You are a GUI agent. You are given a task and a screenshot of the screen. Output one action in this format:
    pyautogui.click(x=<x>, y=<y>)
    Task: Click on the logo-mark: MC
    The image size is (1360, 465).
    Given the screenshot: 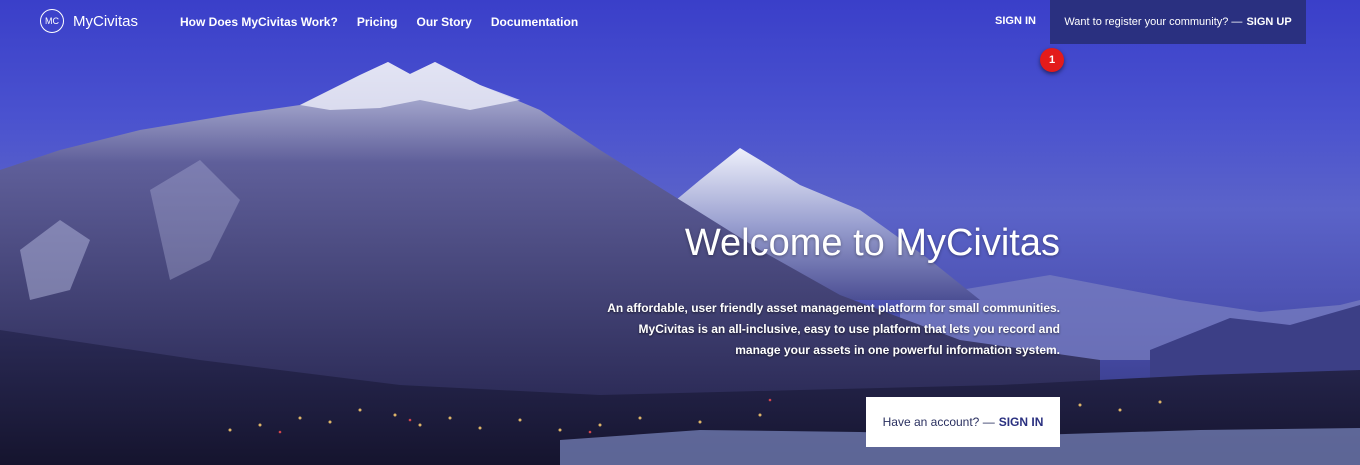 What is the action you would take?
    pyautogui.click(x=52, y=21)
    